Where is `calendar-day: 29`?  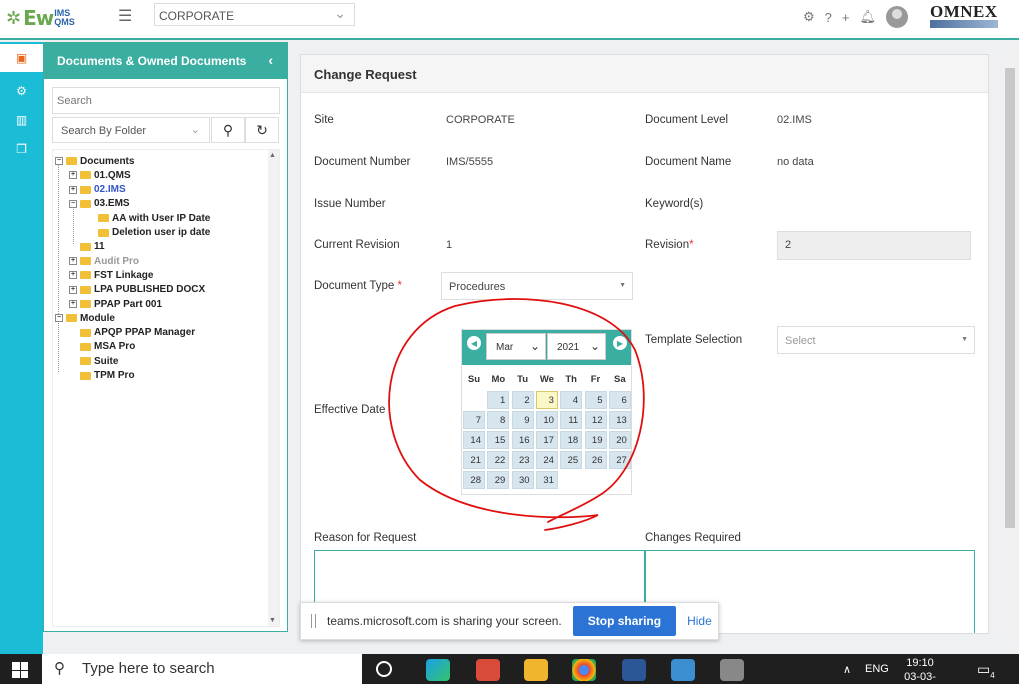
calendar-day: 29 is located at coordinates (498, 480).